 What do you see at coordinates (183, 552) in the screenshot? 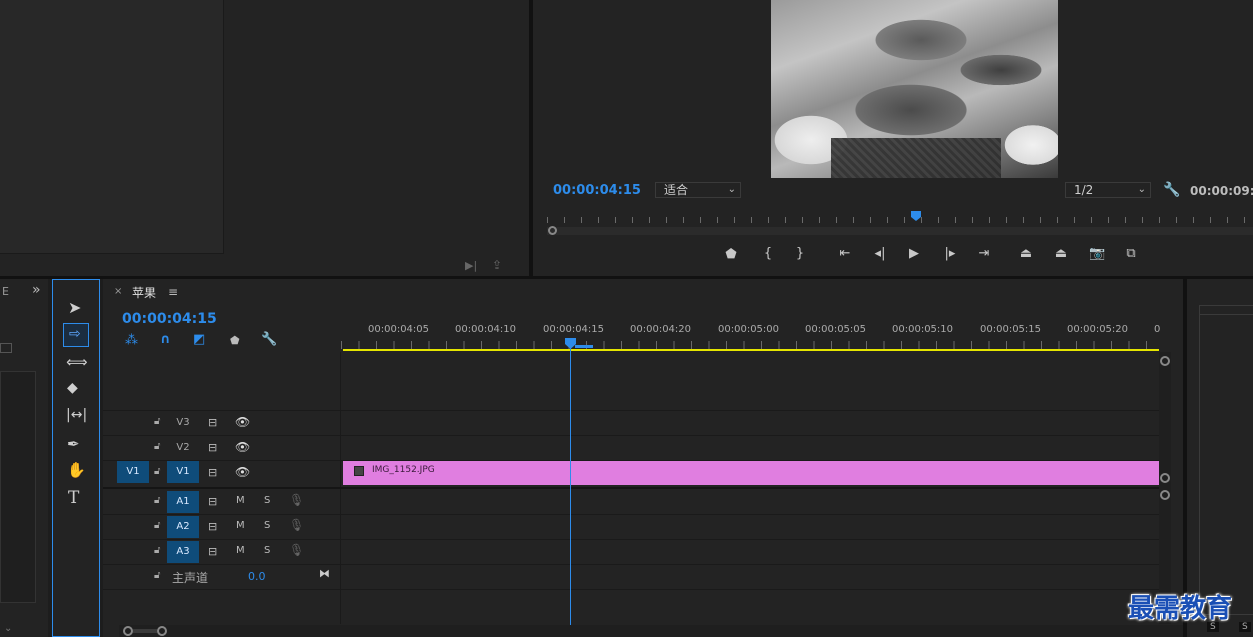
I see `track-name: A3` at bounding box center [183, 552].